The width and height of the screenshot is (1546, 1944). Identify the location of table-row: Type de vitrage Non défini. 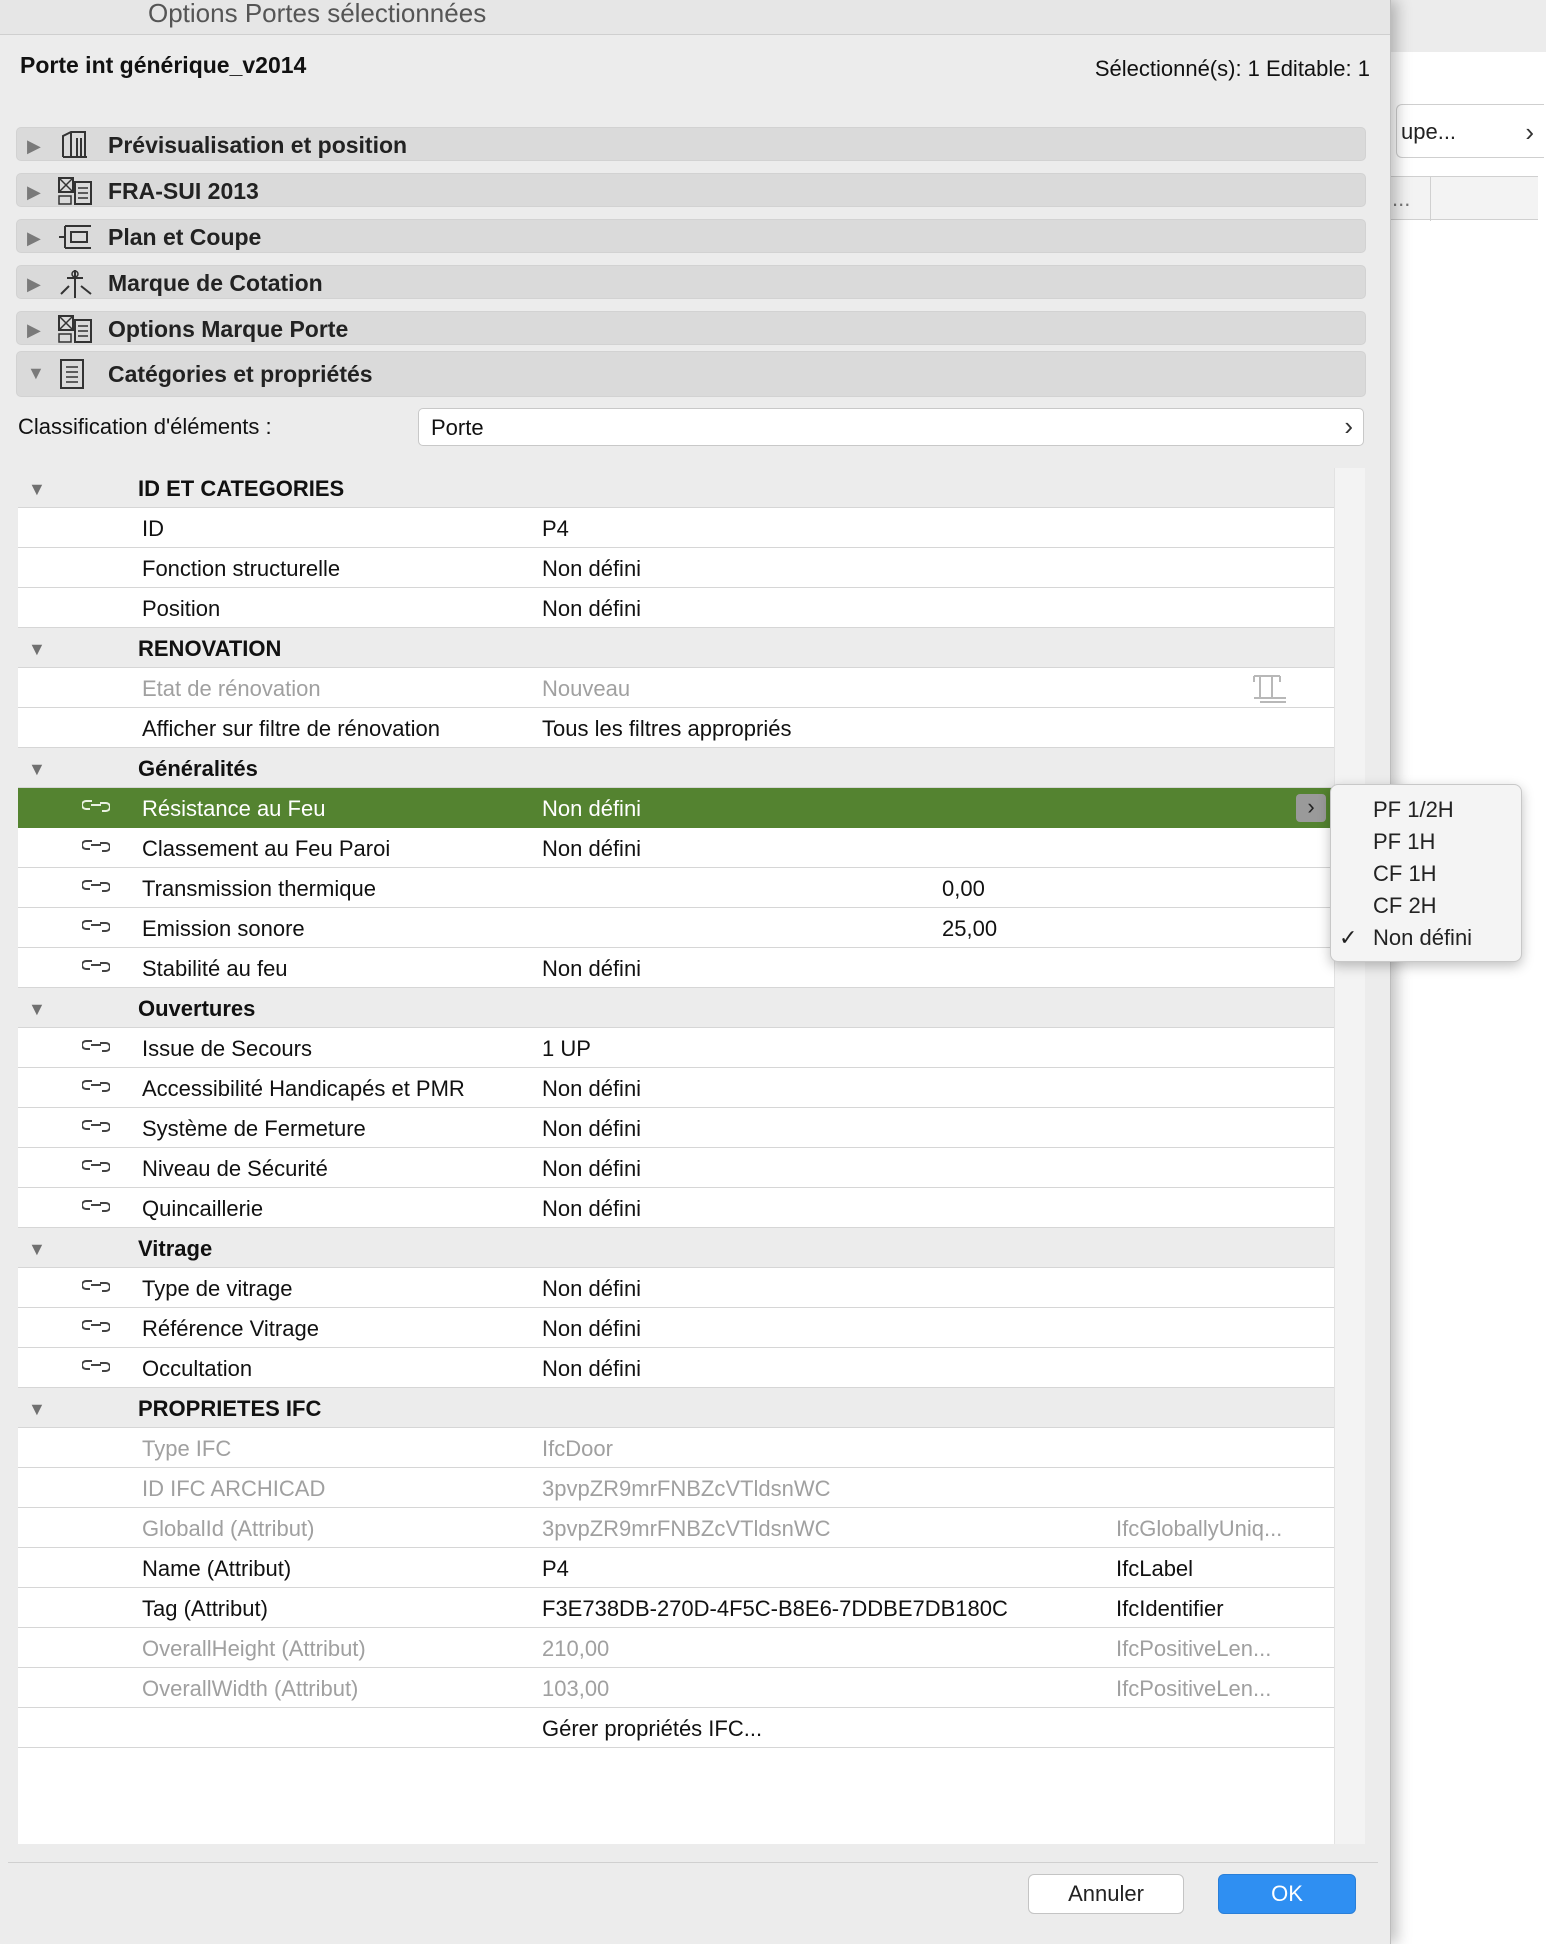
(676, 1288).